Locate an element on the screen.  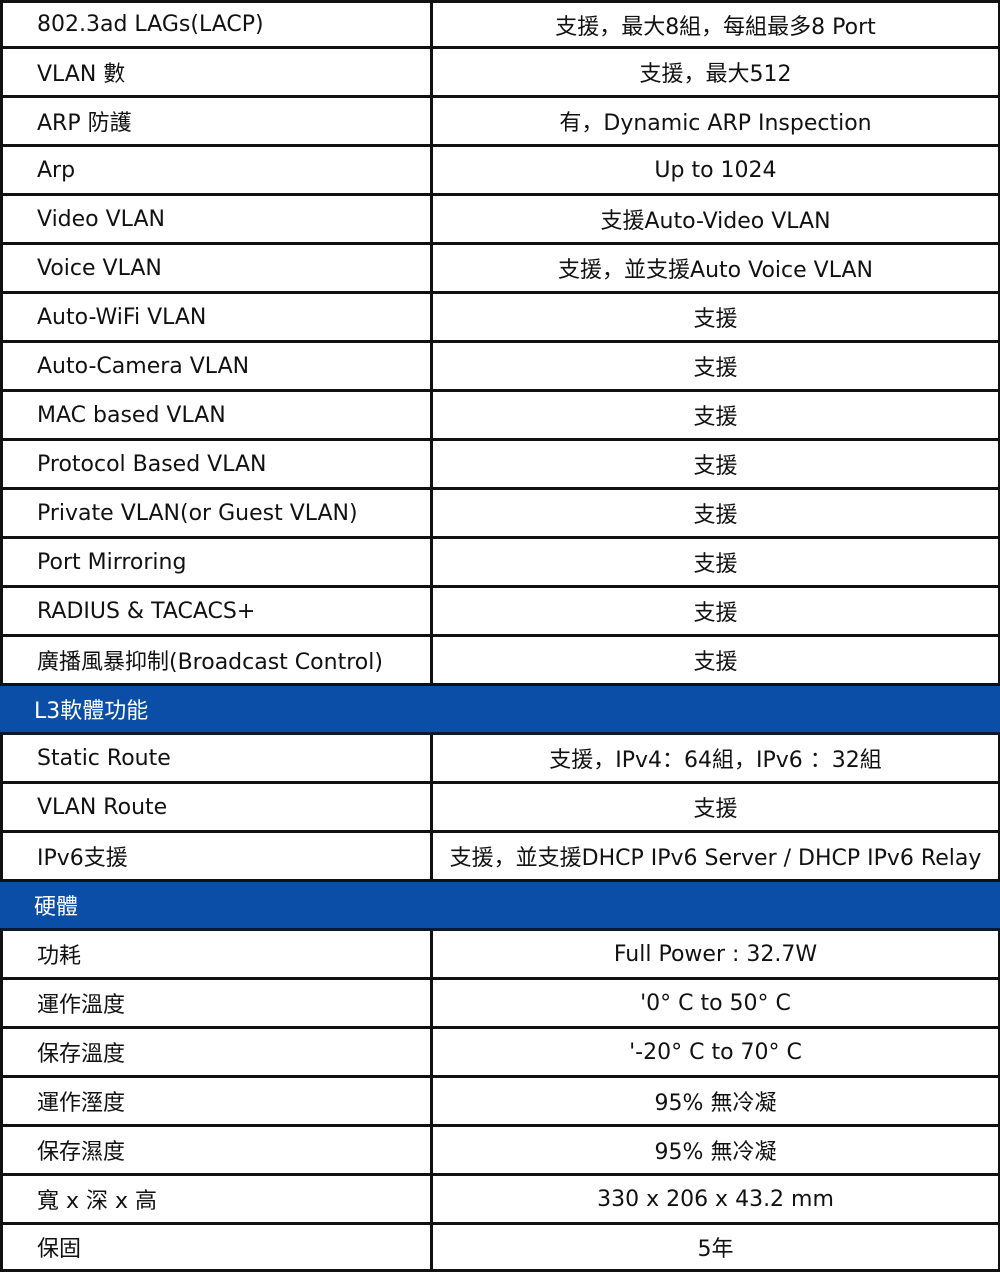
spec-row: 運作溼度 95% 無冷凝 is located at coordinates (500, 1102).